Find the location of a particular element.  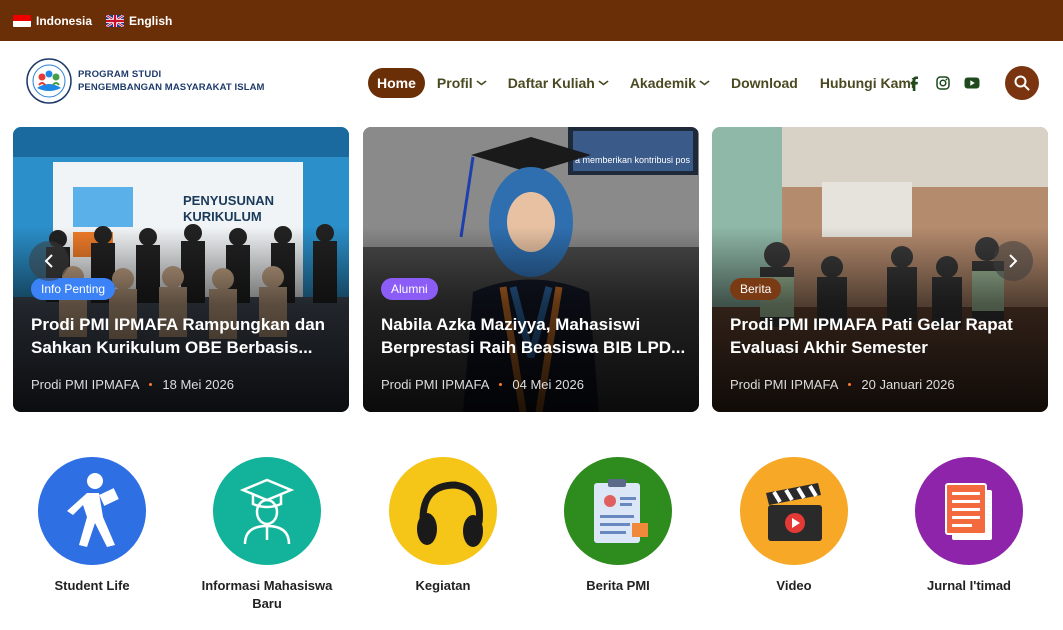

social-links is located at coordinates (943, 83).